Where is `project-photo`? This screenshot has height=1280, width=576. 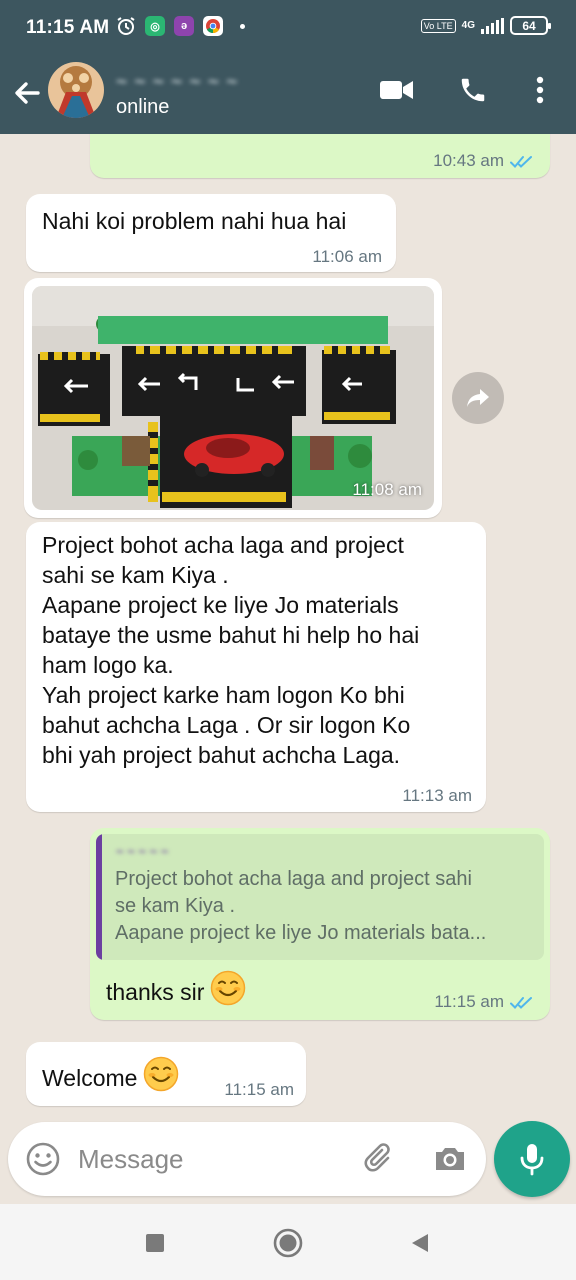
project-photo is located at coordinates (233, 398).